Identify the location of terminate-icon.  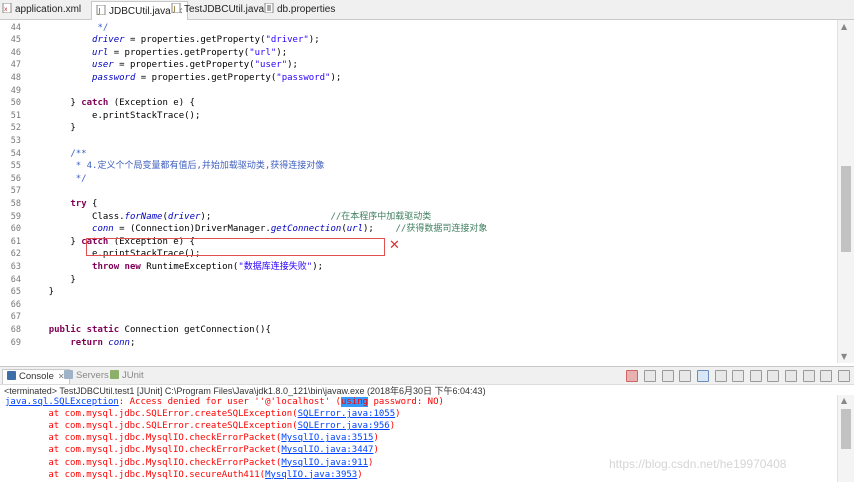
(632, 376).